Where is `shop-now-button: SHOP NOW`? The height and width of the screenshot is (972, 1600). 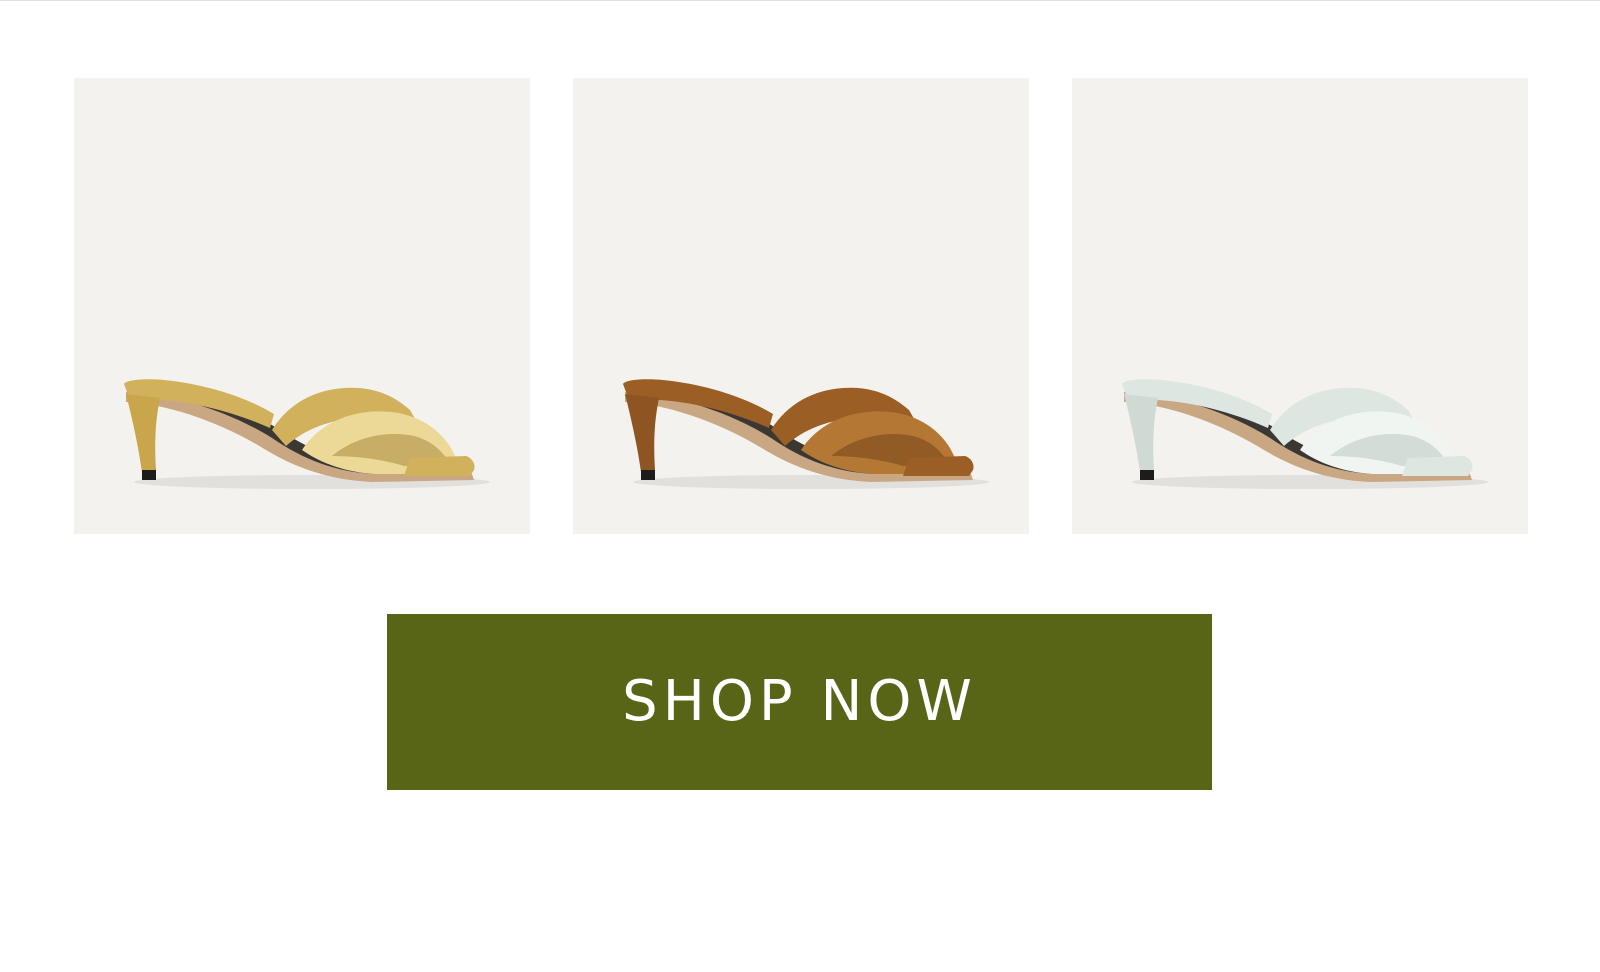
shop-now-button: SHOP NOW is located at coordinates (799, 702).